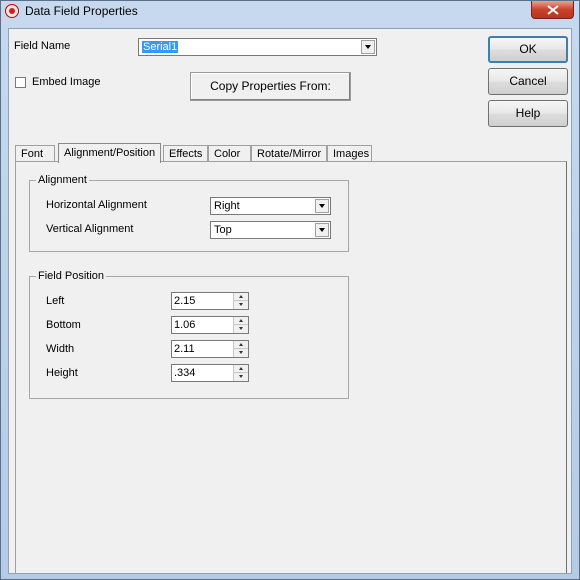 Image resolution: width=580 pixels, height=580 pixels. I want to click on width-spinner: 2.11, so click(210, 349).